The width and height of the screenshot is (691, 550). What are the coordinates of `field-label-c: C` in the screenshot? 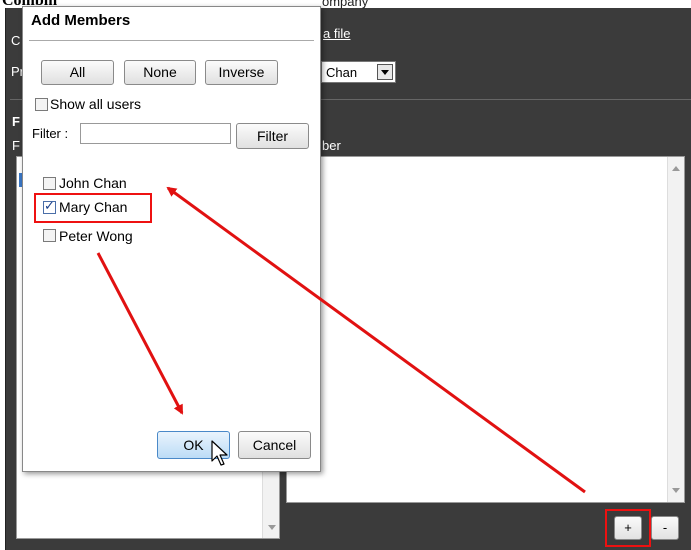 It's located at (16, 40).